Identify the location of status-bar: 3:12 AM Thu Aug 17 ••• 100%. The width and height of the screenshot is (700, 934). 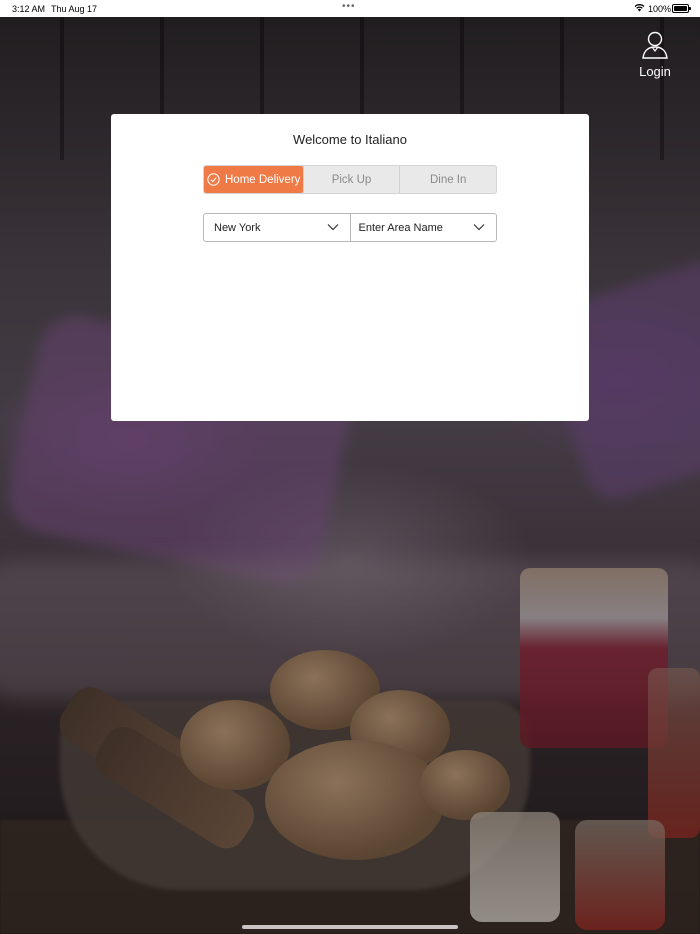
(350, 8).